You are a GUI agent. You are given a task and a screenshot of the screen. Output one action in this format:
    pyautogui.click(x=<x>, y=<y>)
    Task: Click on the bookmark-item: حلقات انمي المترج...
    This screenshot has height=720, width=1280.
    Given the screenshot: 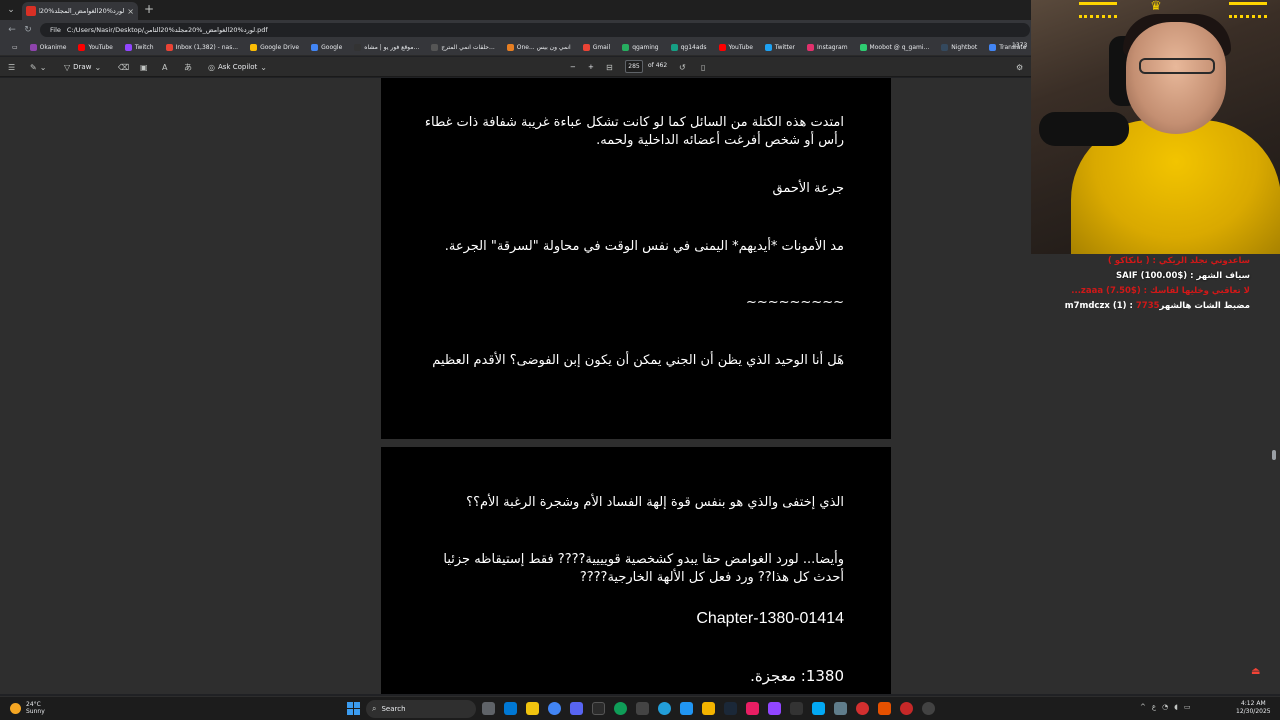 What is the action you would take?
    pyautogui.click(x=463, y=48)
    